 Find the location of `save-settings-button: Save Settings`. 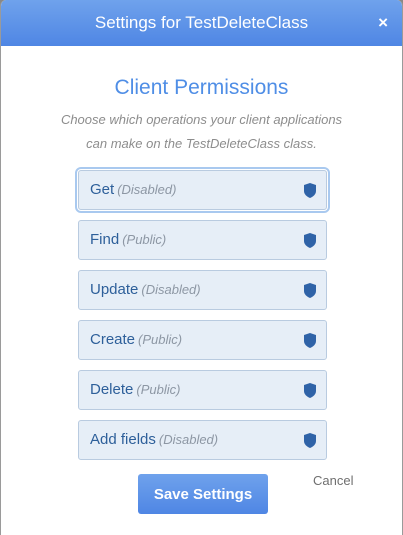

save-settings-button: Save Settings is located at coordinates (203, 494).